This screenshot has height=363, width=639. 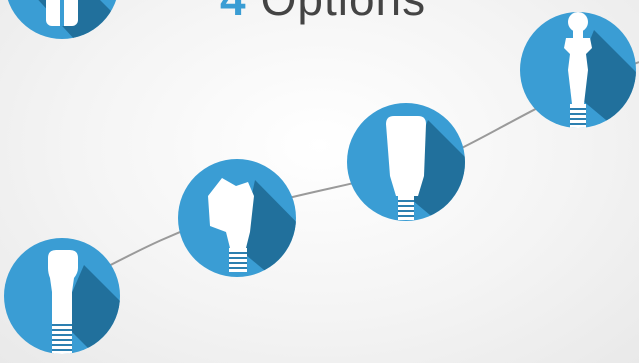 What do you see at coordinates (406, 162) in the screenshot?
I see `straight-abutment-icon` at bounding box center [406, 162].